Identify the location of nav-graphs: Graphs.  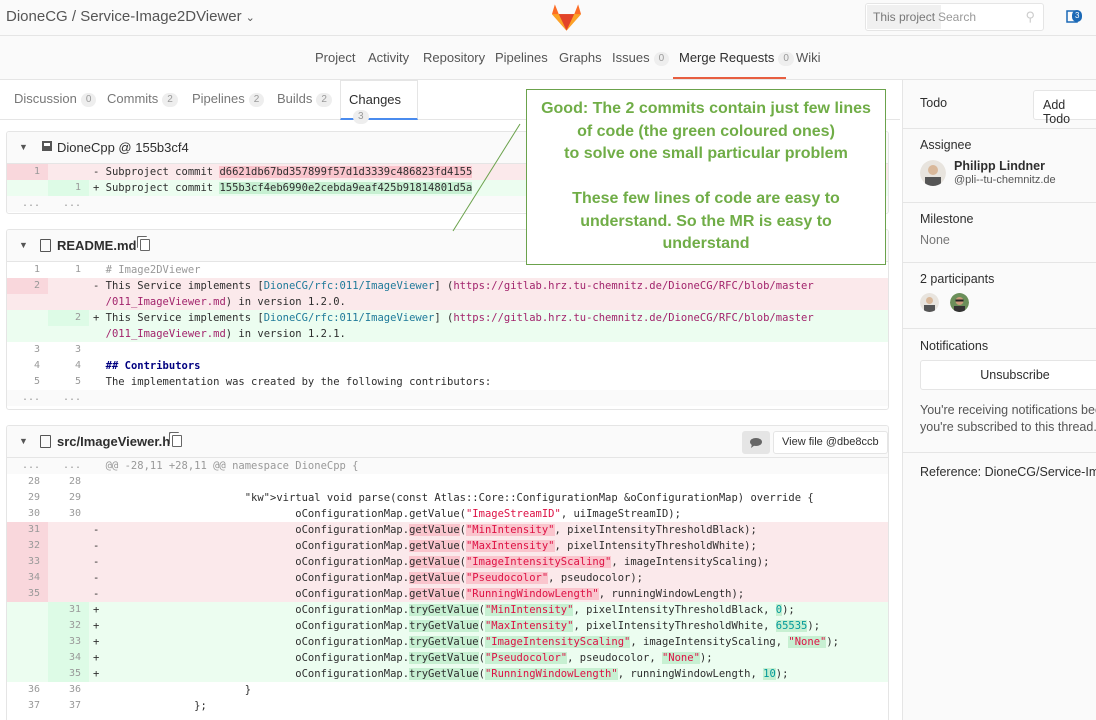
(580, 57).